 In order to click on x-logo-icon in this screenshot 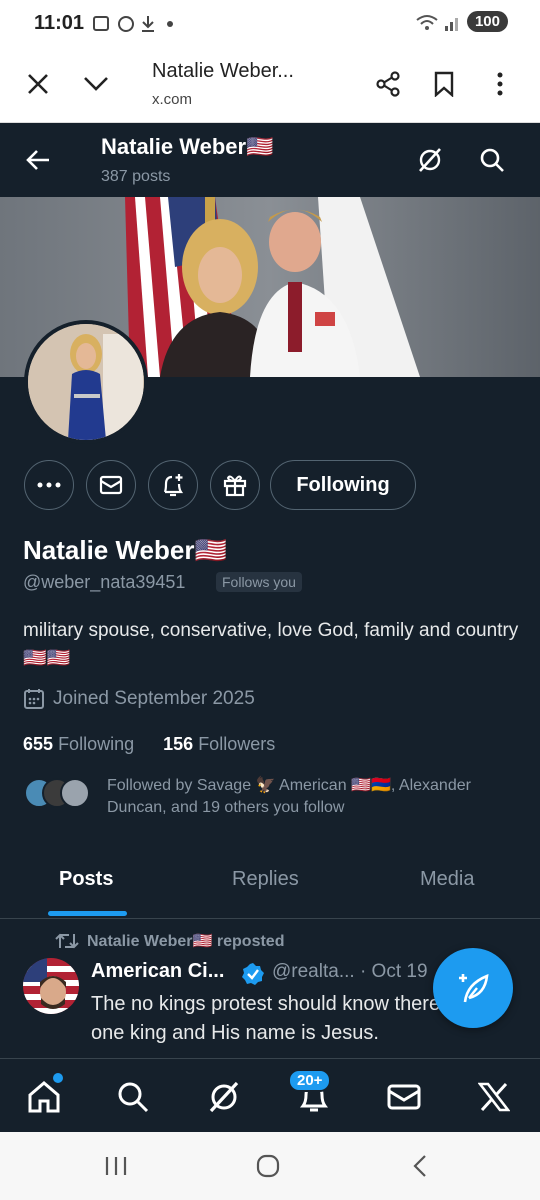, I will do `click(494, 1097)`.